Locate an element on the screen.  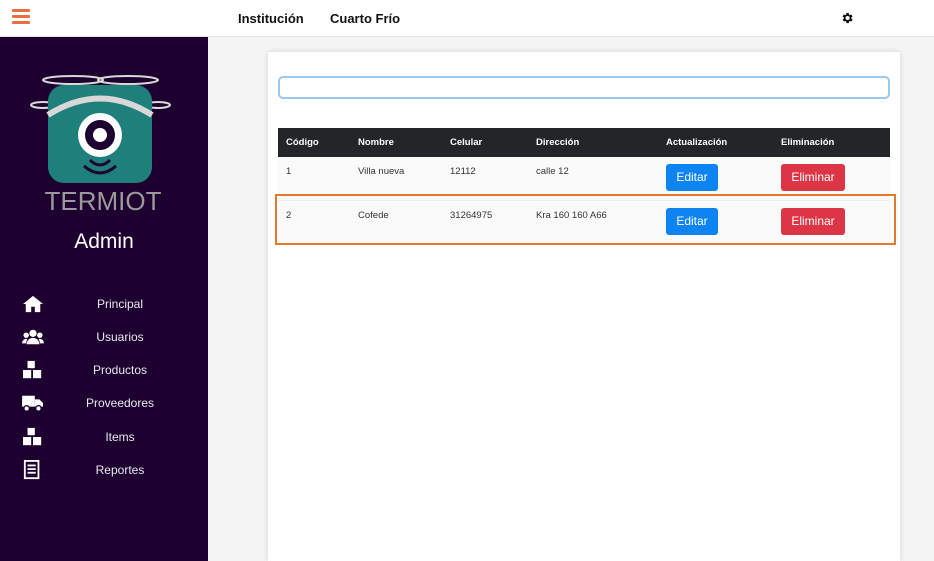
sidebar-item-reportes: Reportes is located at coordinates (104, 470).